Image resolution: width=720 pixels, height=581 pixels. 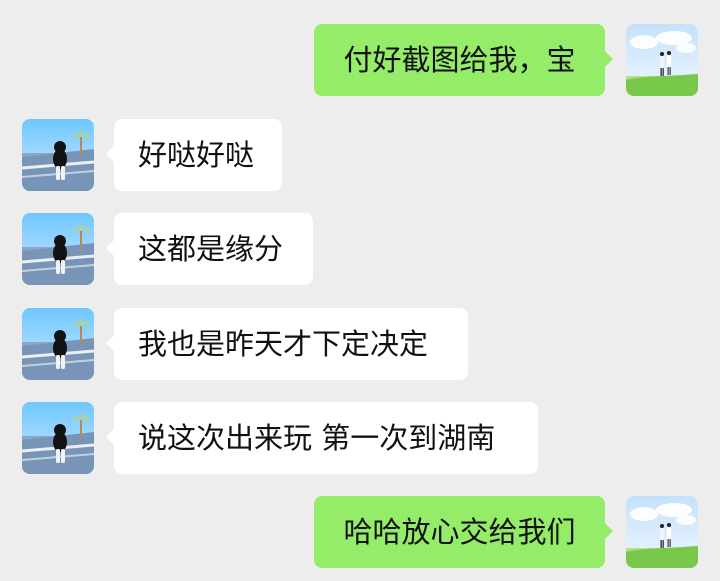 I want to click on message-bubble-self-2: 哈哈放心交给我们, so click(x=463, y=532).